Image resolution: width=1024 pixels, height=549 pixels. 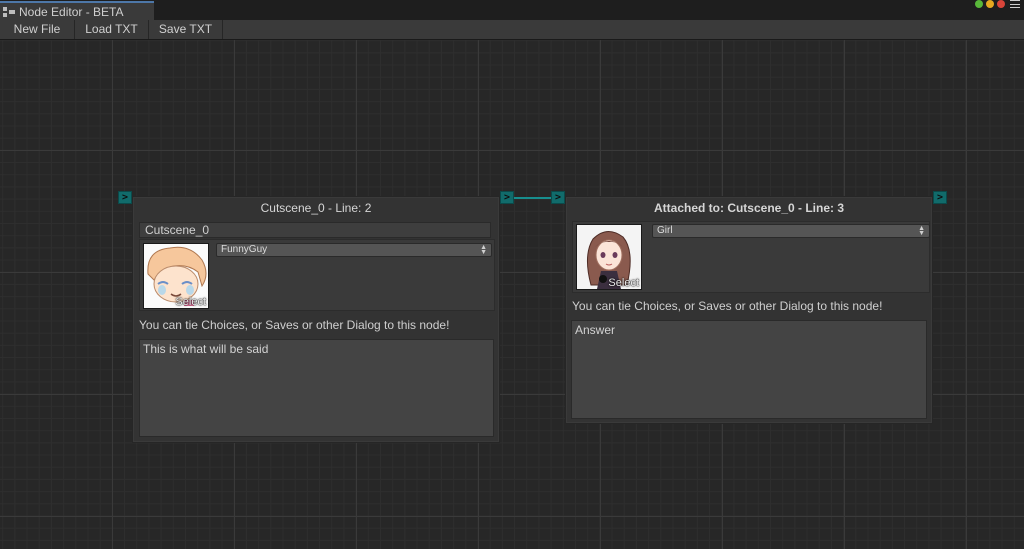 I want to click on node-name-field: Cutscene_0, so click(x=315, y=230).